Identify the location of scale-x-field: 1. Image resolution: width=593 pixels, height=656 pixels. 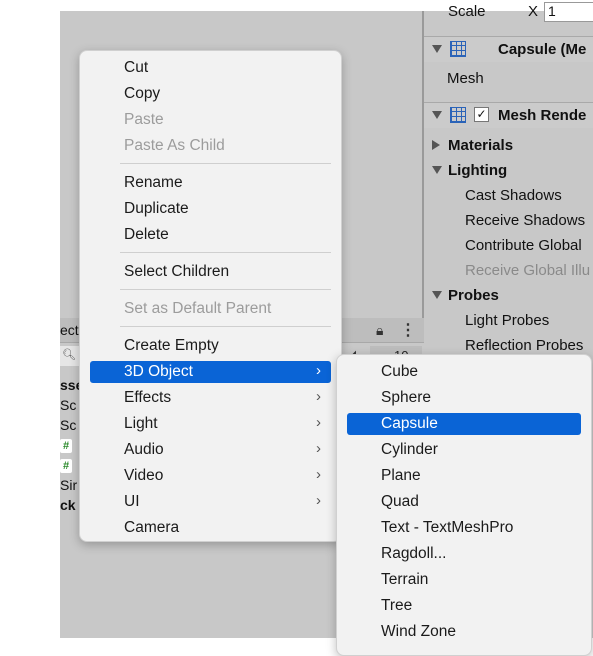
(568, 12).